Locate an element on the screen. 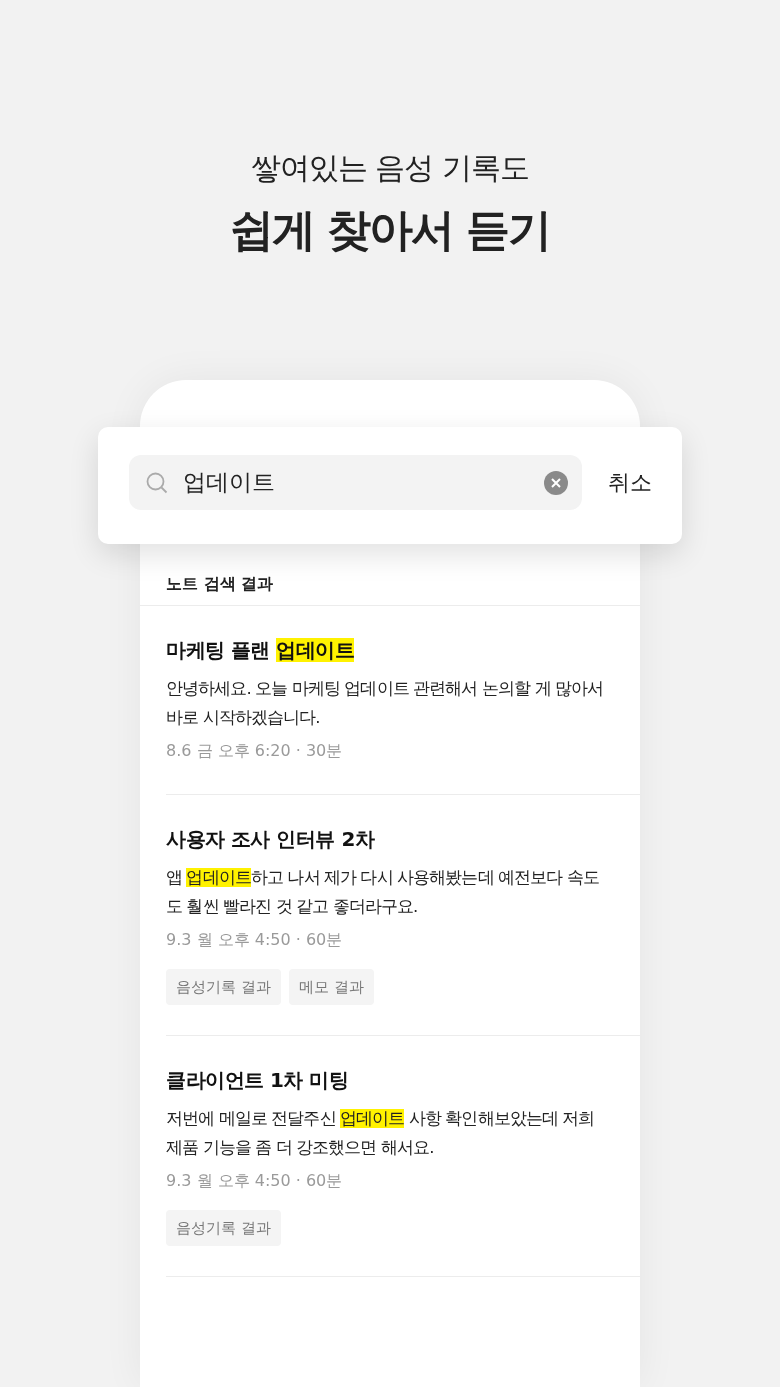 The width and height of the screenshot is (780, 1387). note-title: 사용자 조사 인터뷰 2차 is located at coordinates (390, 839).